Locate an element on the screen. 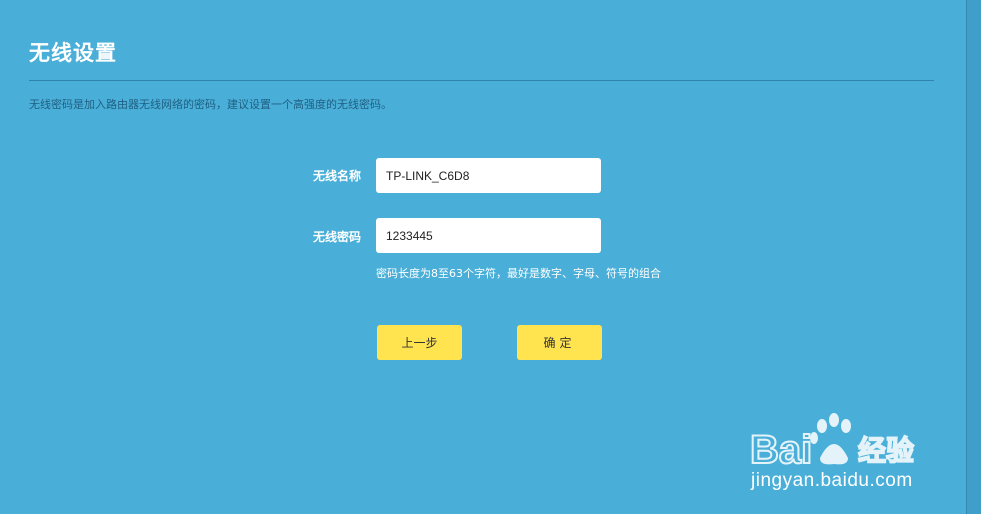 The image size is (981, 514). prev-step-button: 上一步 is located at coordinates (419, 342).